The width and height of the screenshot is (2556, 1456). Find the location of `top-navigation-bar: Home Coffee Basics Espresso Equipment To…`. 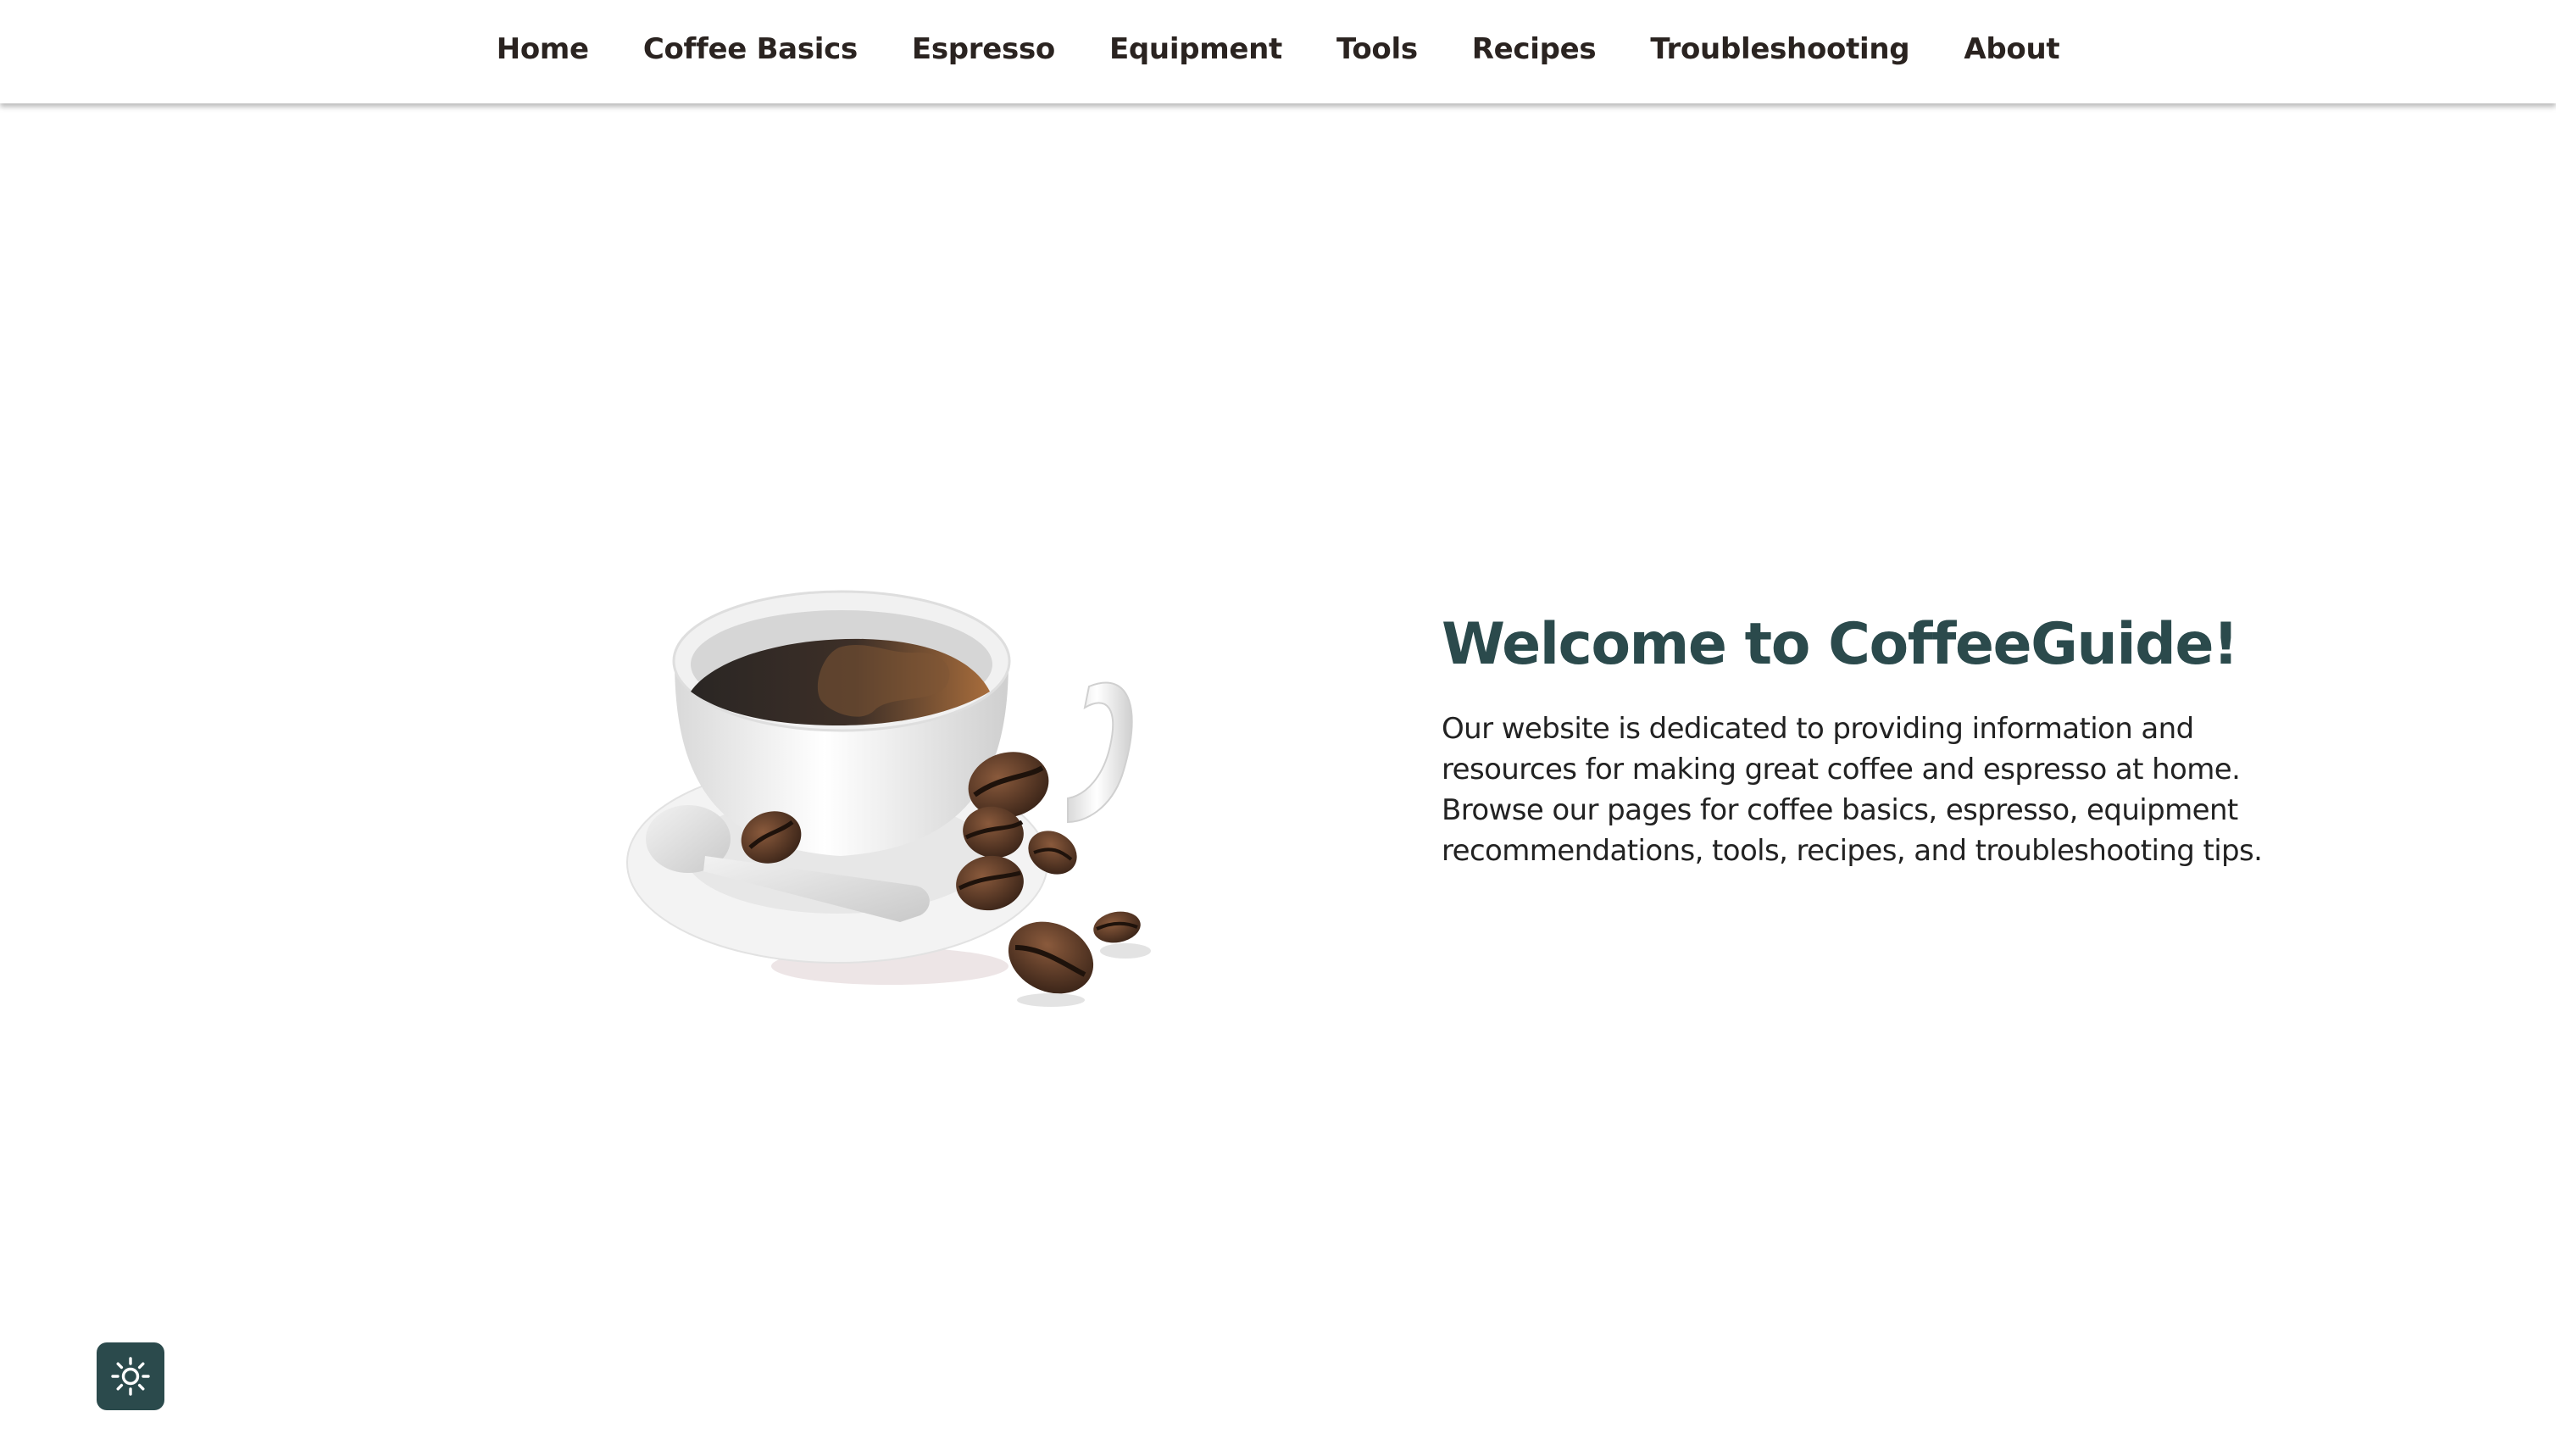

top-navigation-bar: Home Coffee Basics Espresso Equipment To… is located at coordinates (1278, 51).